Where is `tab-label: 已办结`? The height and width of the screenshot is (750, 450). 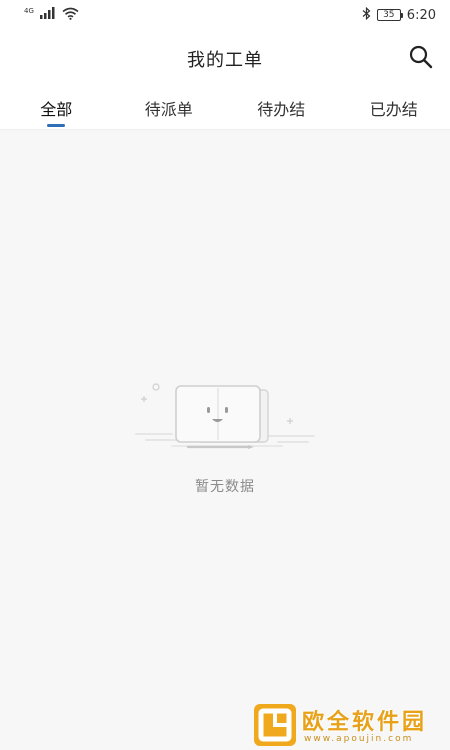
tab-label: 已办结 is located at coordinates (393, 109).